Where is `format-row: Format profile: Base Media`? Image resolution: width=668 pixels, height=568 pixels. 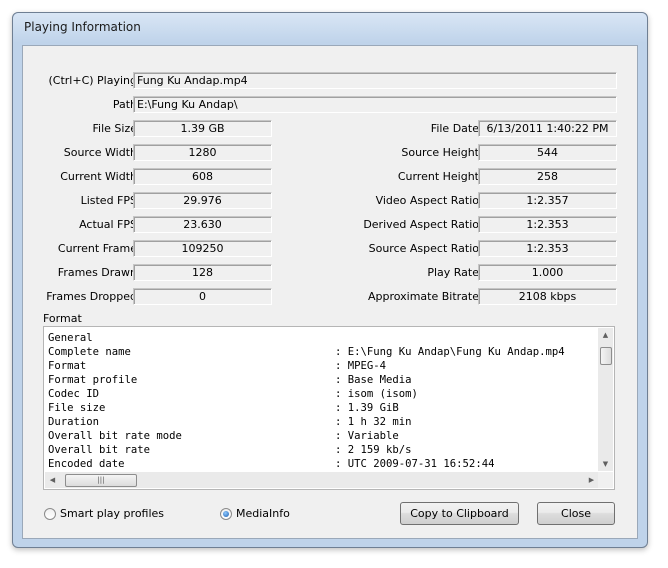
format-row: Format profile: Base Media is located at coordinates (230, 380).